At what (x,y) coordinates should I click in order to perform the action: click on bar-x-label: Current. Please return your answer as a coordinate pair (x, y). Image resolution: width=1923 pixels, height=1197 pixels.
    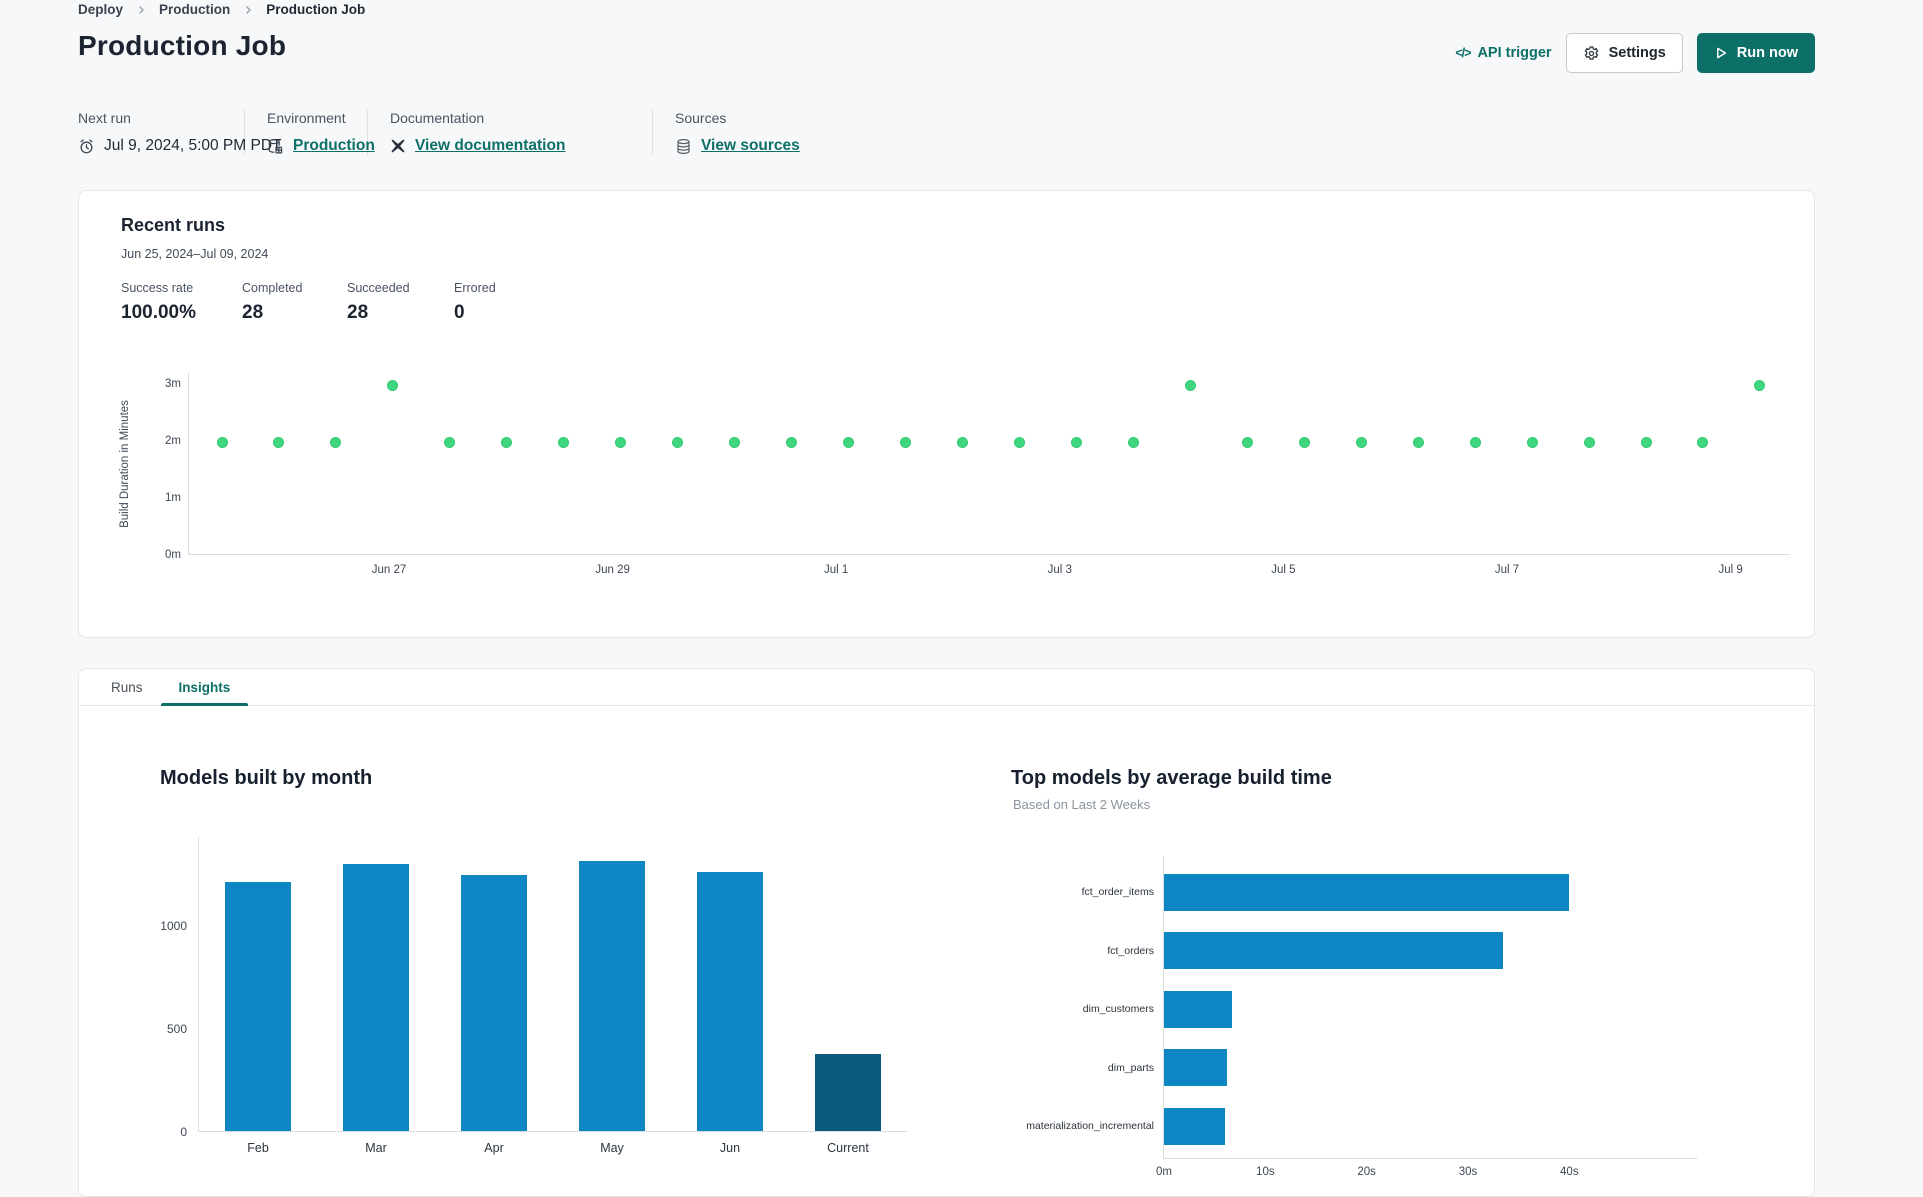
    Looking at the image, I should click on (848, 1148).